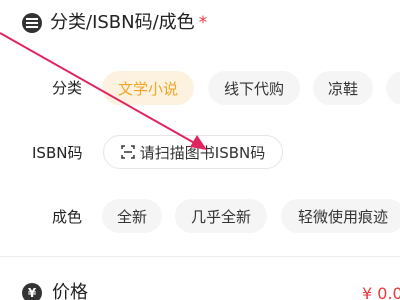 The width and height of the screenshot is (400, 300). Describe the element at coordinates (67, 217) in the screenshot. I see `condition-label: 成色` at that location.